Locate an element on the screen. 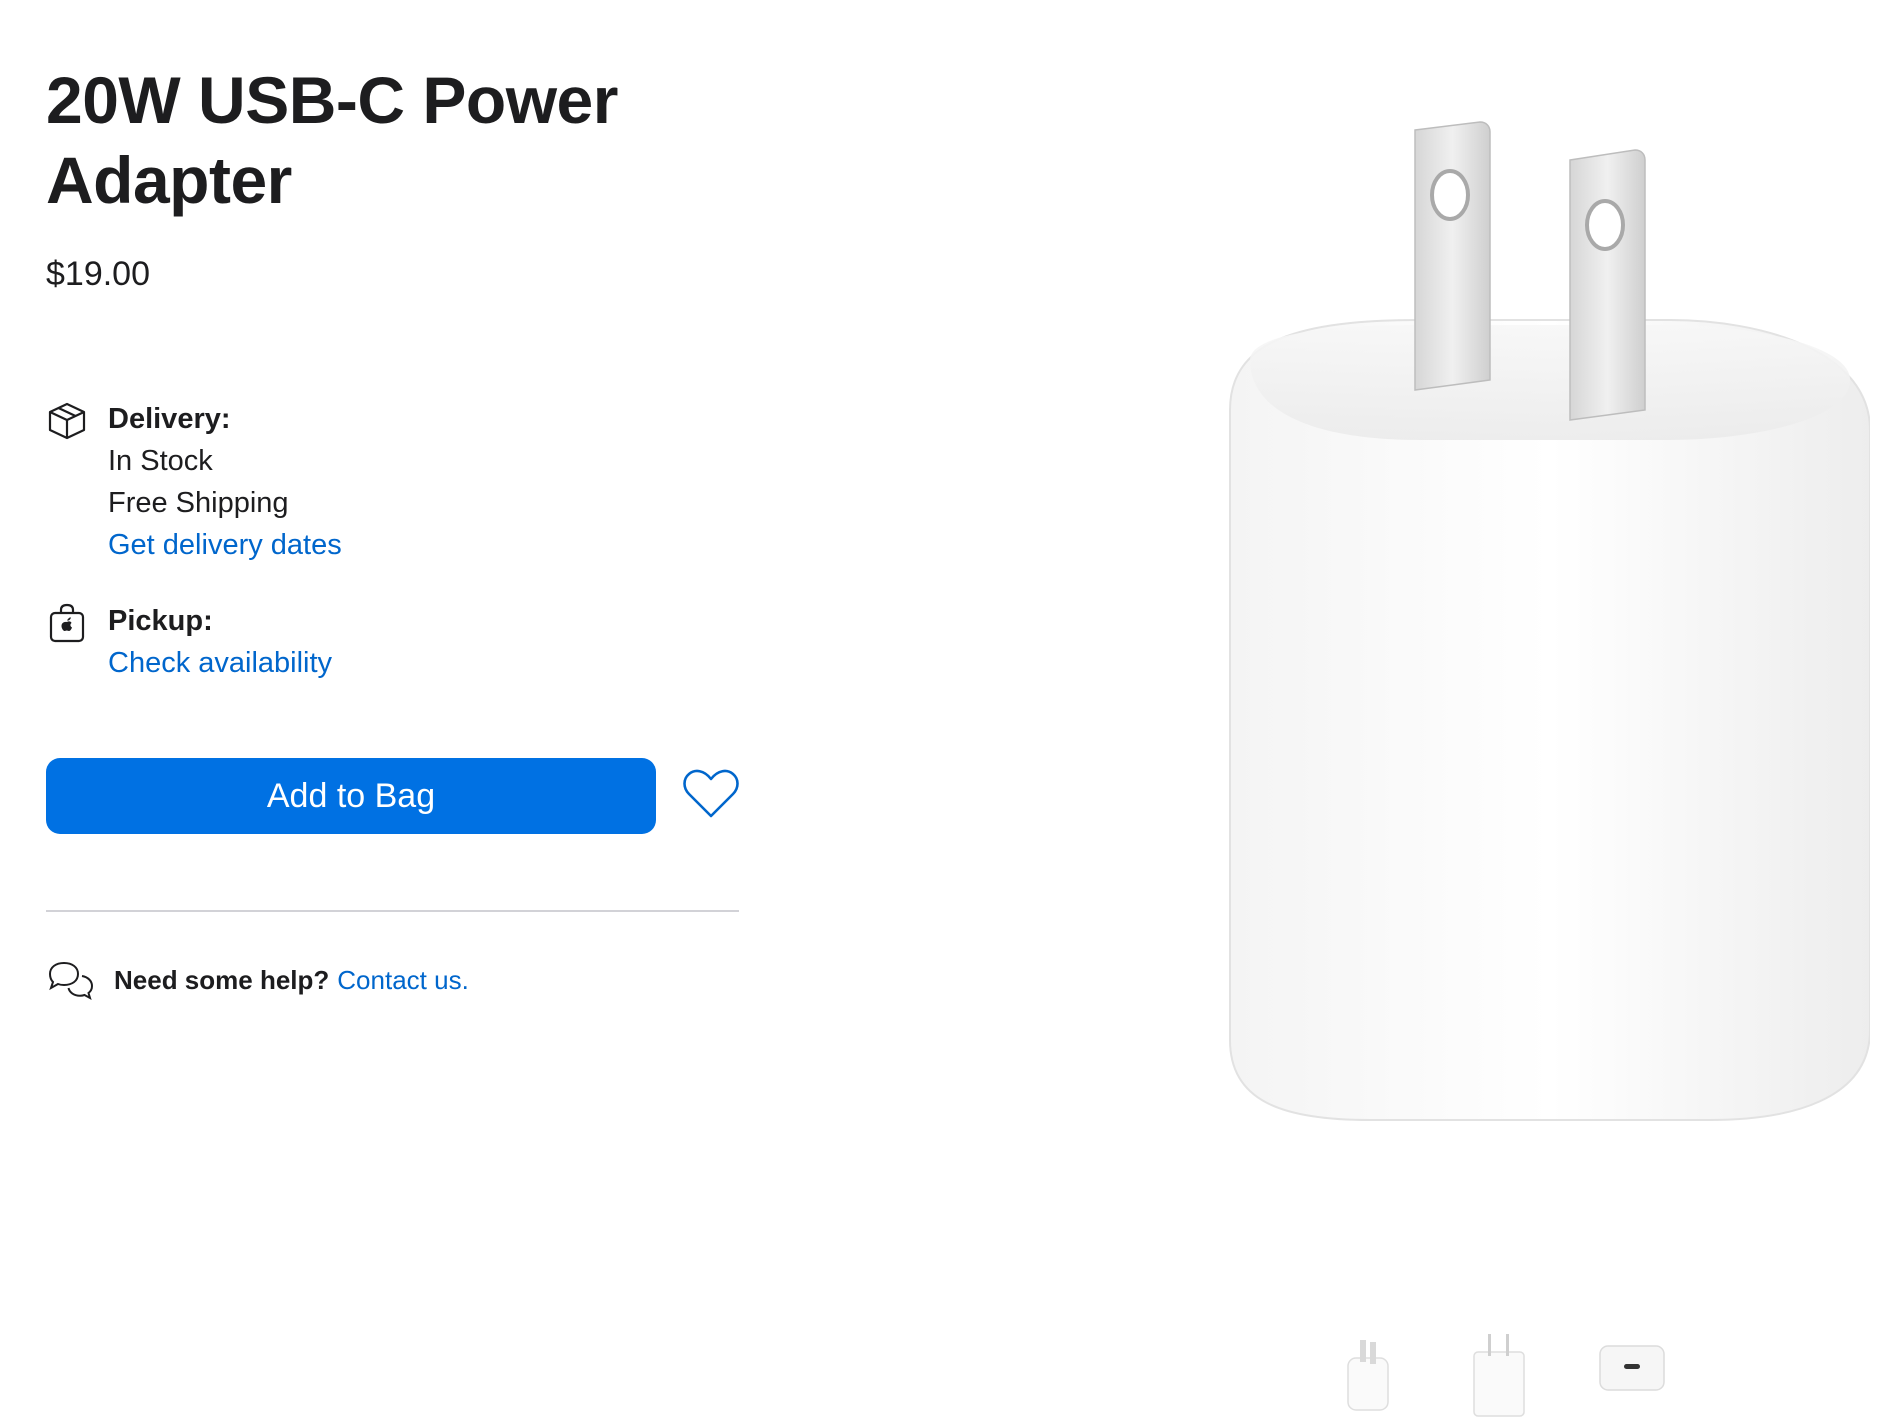  thumbnail-port-view is located at coordinates (1632, 1368).